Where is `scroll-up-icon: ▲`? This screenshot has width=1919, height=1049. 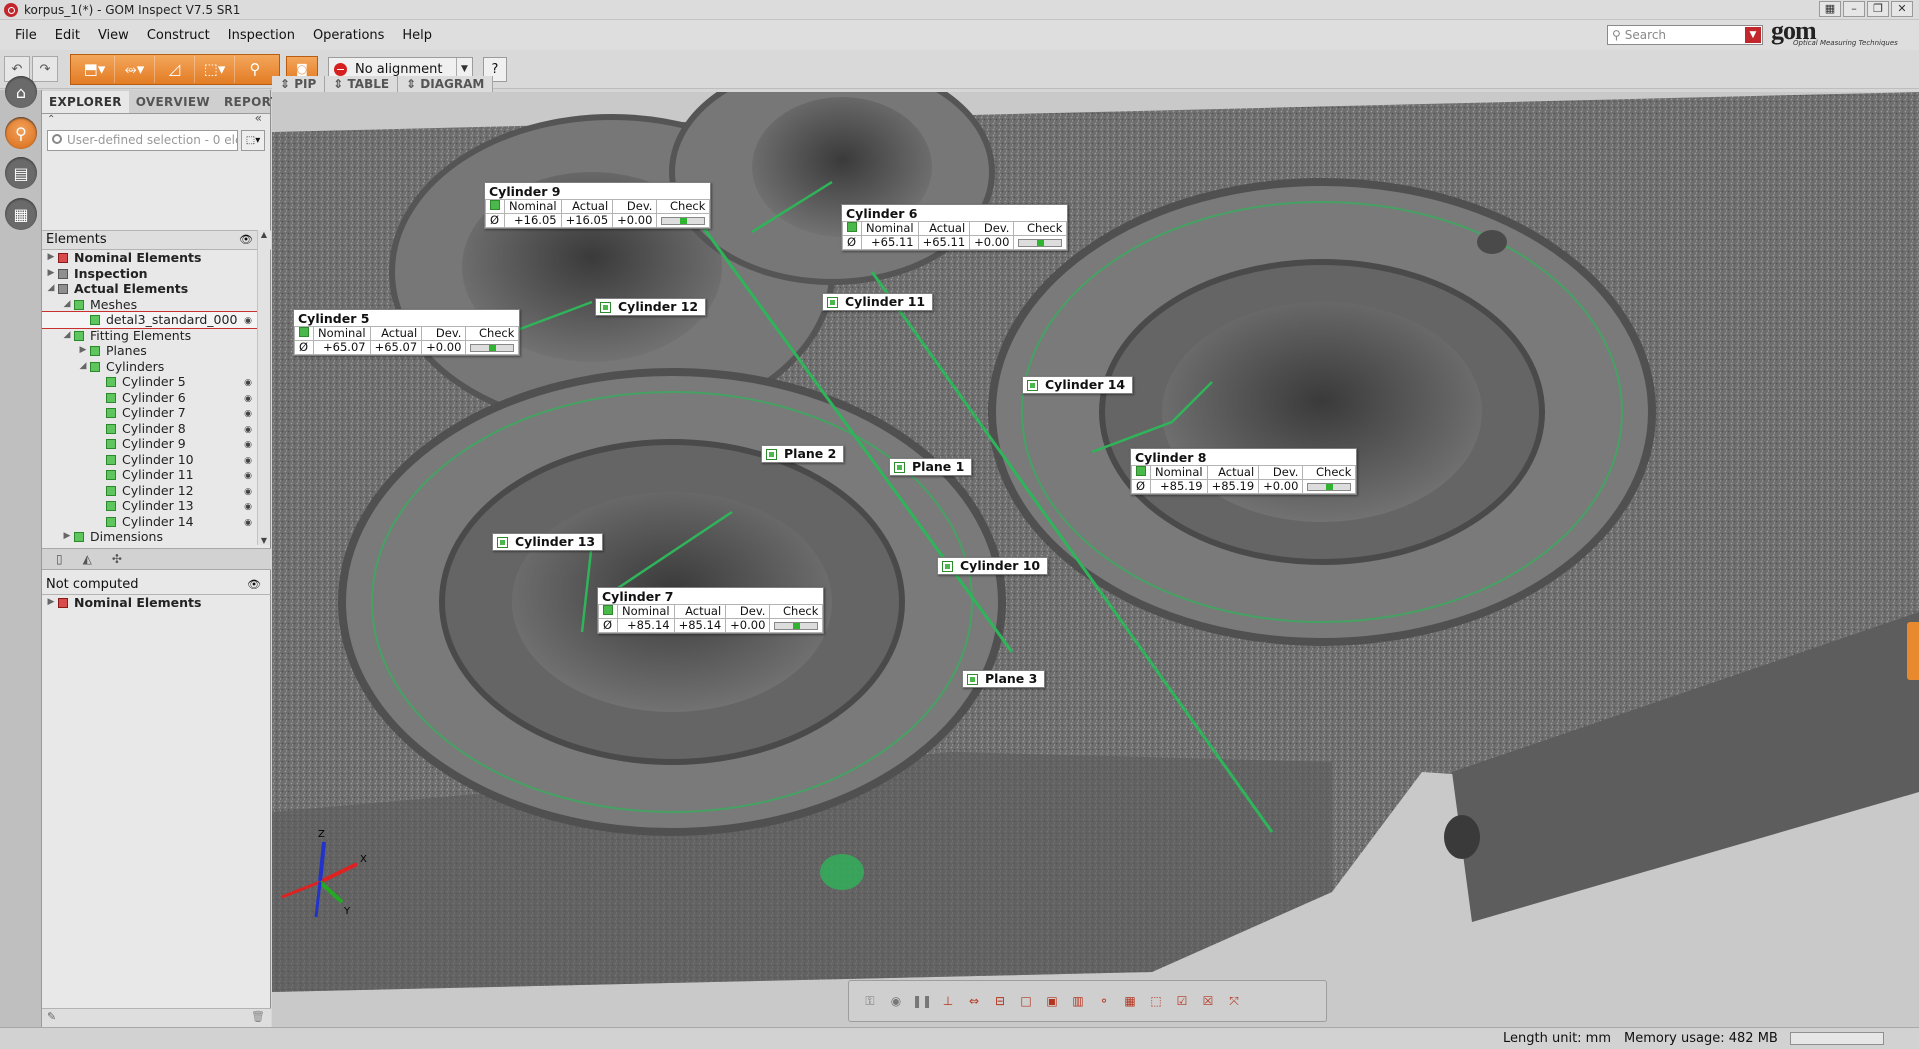
scroll-up-icon: ▲ is located at coordinates (264, 234).